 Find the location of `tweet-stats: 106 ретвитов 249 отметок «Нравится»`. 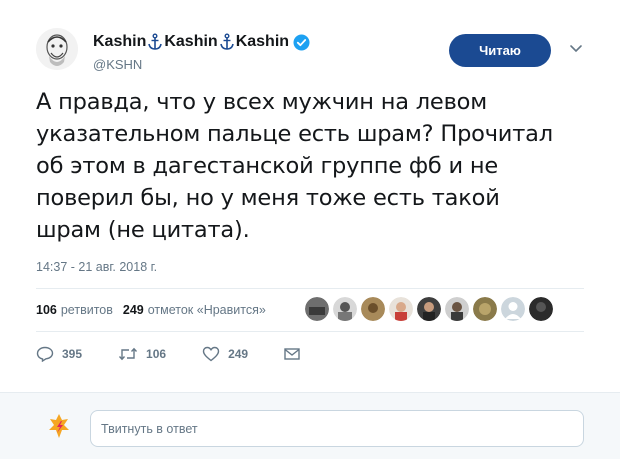

tweet-stats: 106 ретвитов 249 отметок «Нравится» is located at coordinates (151, 310).